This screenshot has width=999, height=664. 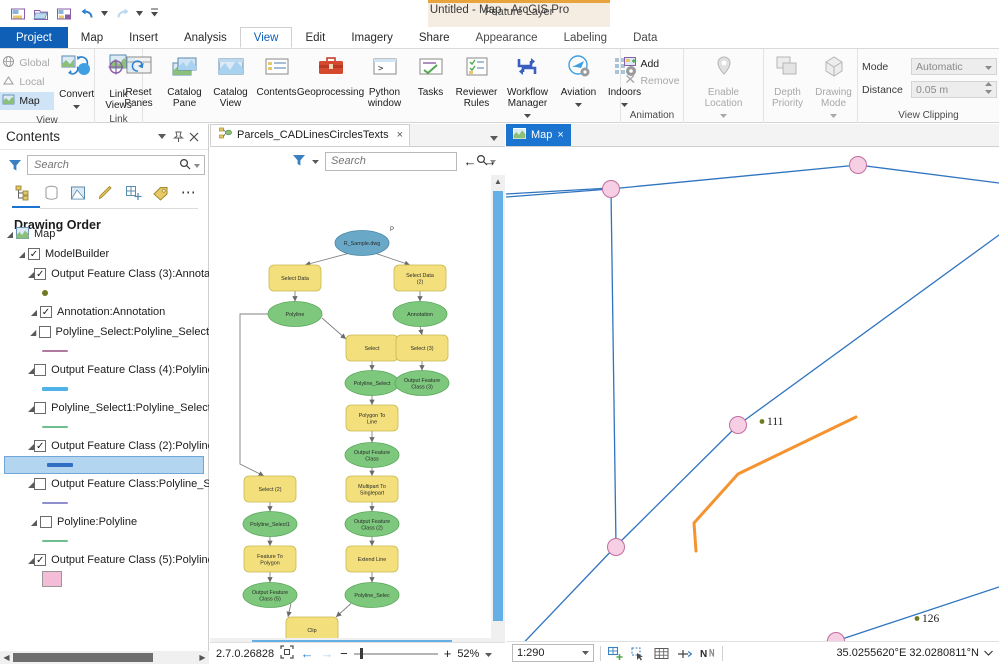 What do you see at coordinates (420, 314) in the screenshot?
I see `model-output-variable-node: Annotation` at bounding box center [420, 314].